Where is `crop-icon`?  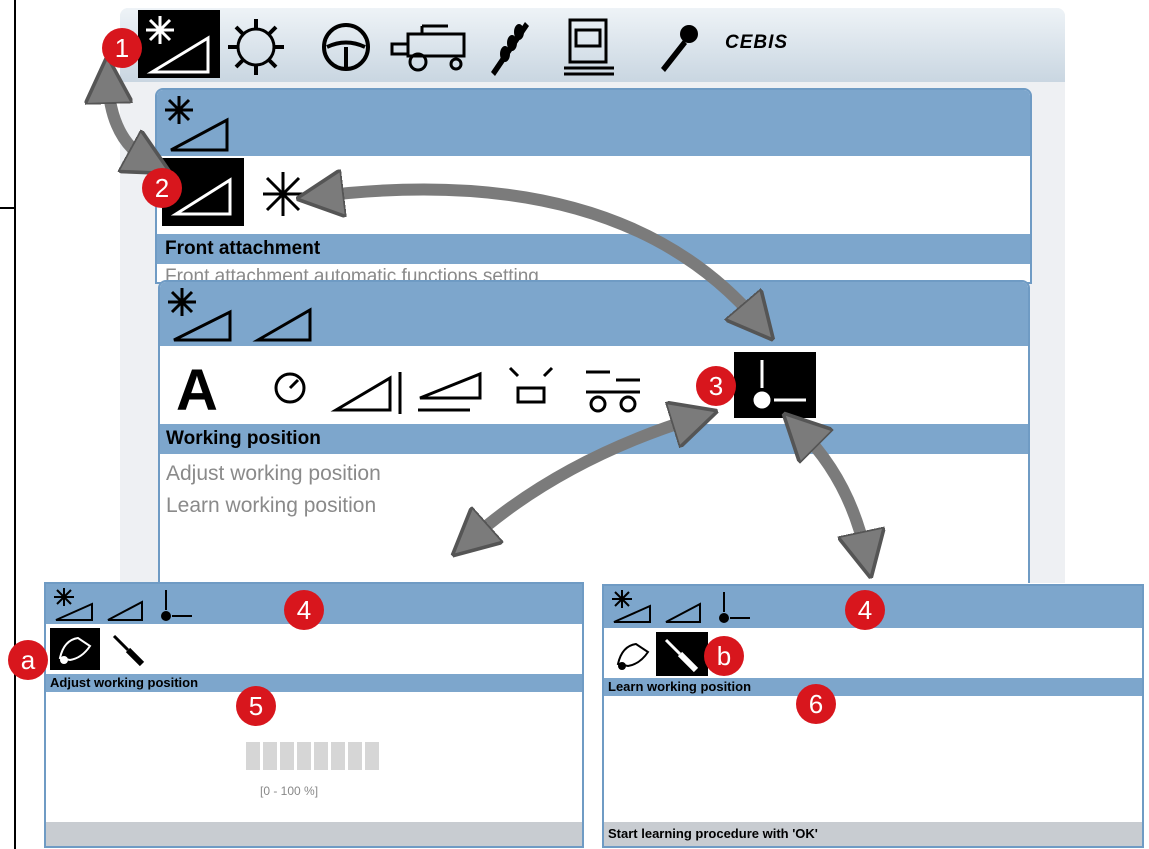
crop-icon is located at coordinates (510, 47).